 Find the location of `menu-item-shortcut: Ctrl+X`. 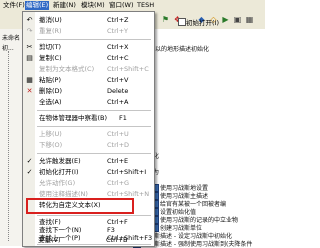

menu-item-shortcut: Ctrl+X is located at coordinates (118, 47).